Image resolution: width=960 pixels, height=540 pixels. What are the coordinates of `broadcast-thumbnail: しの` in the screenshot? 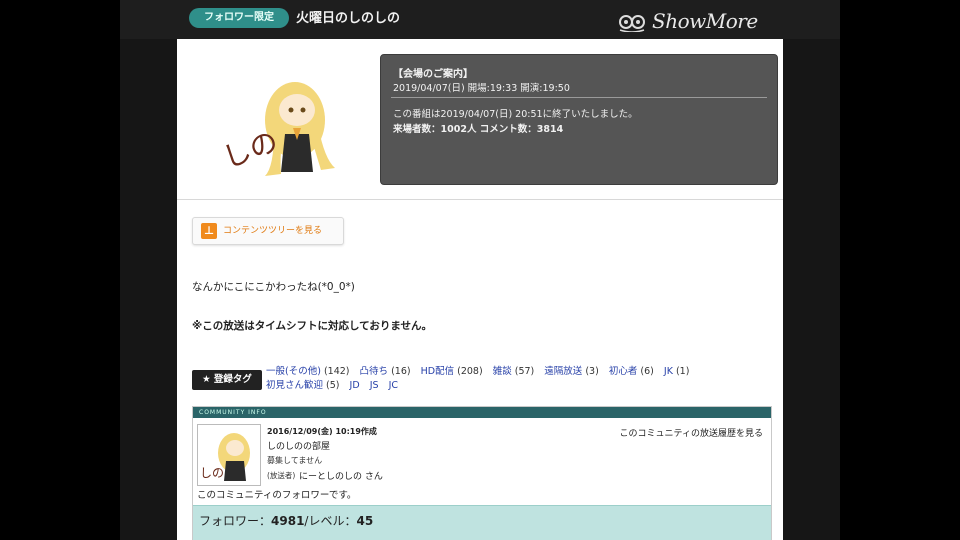 It's located at (276, 129).